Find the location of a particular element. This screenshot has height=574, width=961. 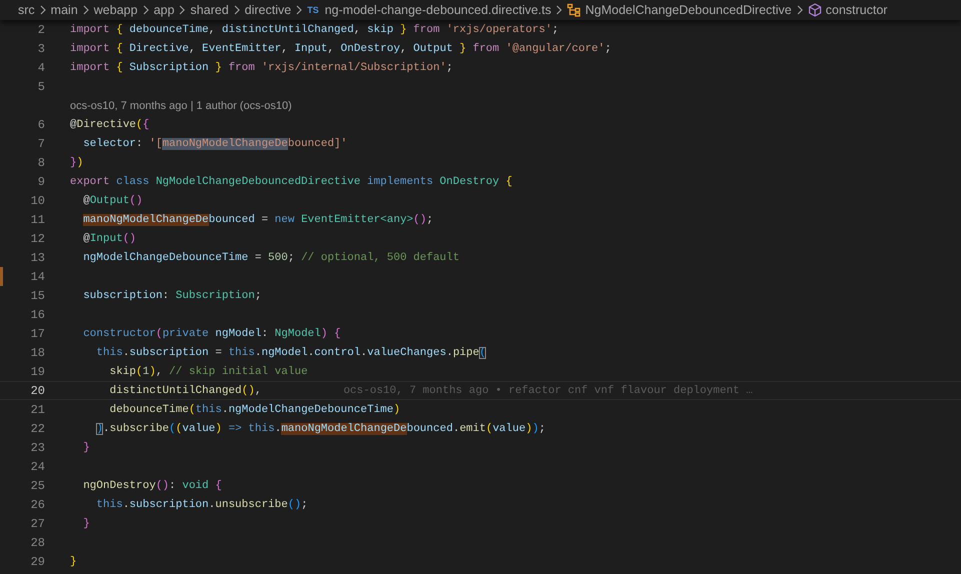

code-line: export class NgModelChangeDebouncedDirective implements OnDestroy { is located at coordinates (291, 182).